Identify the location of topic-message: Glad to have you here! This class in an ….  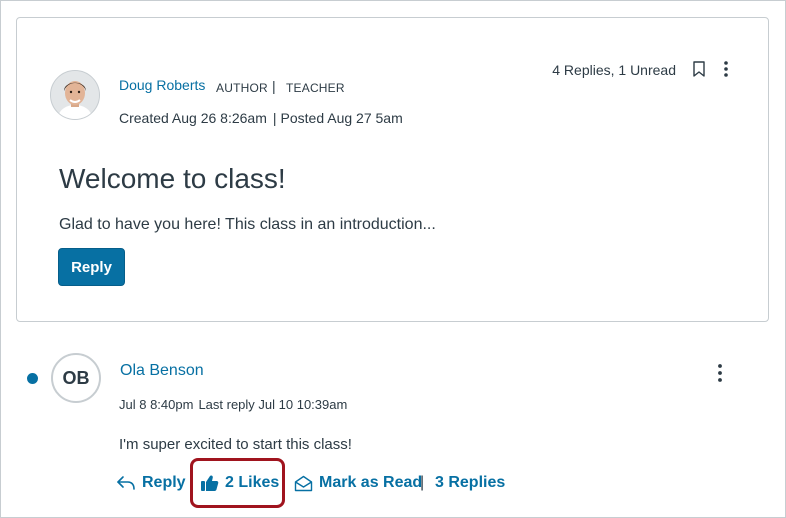
(247, 224).